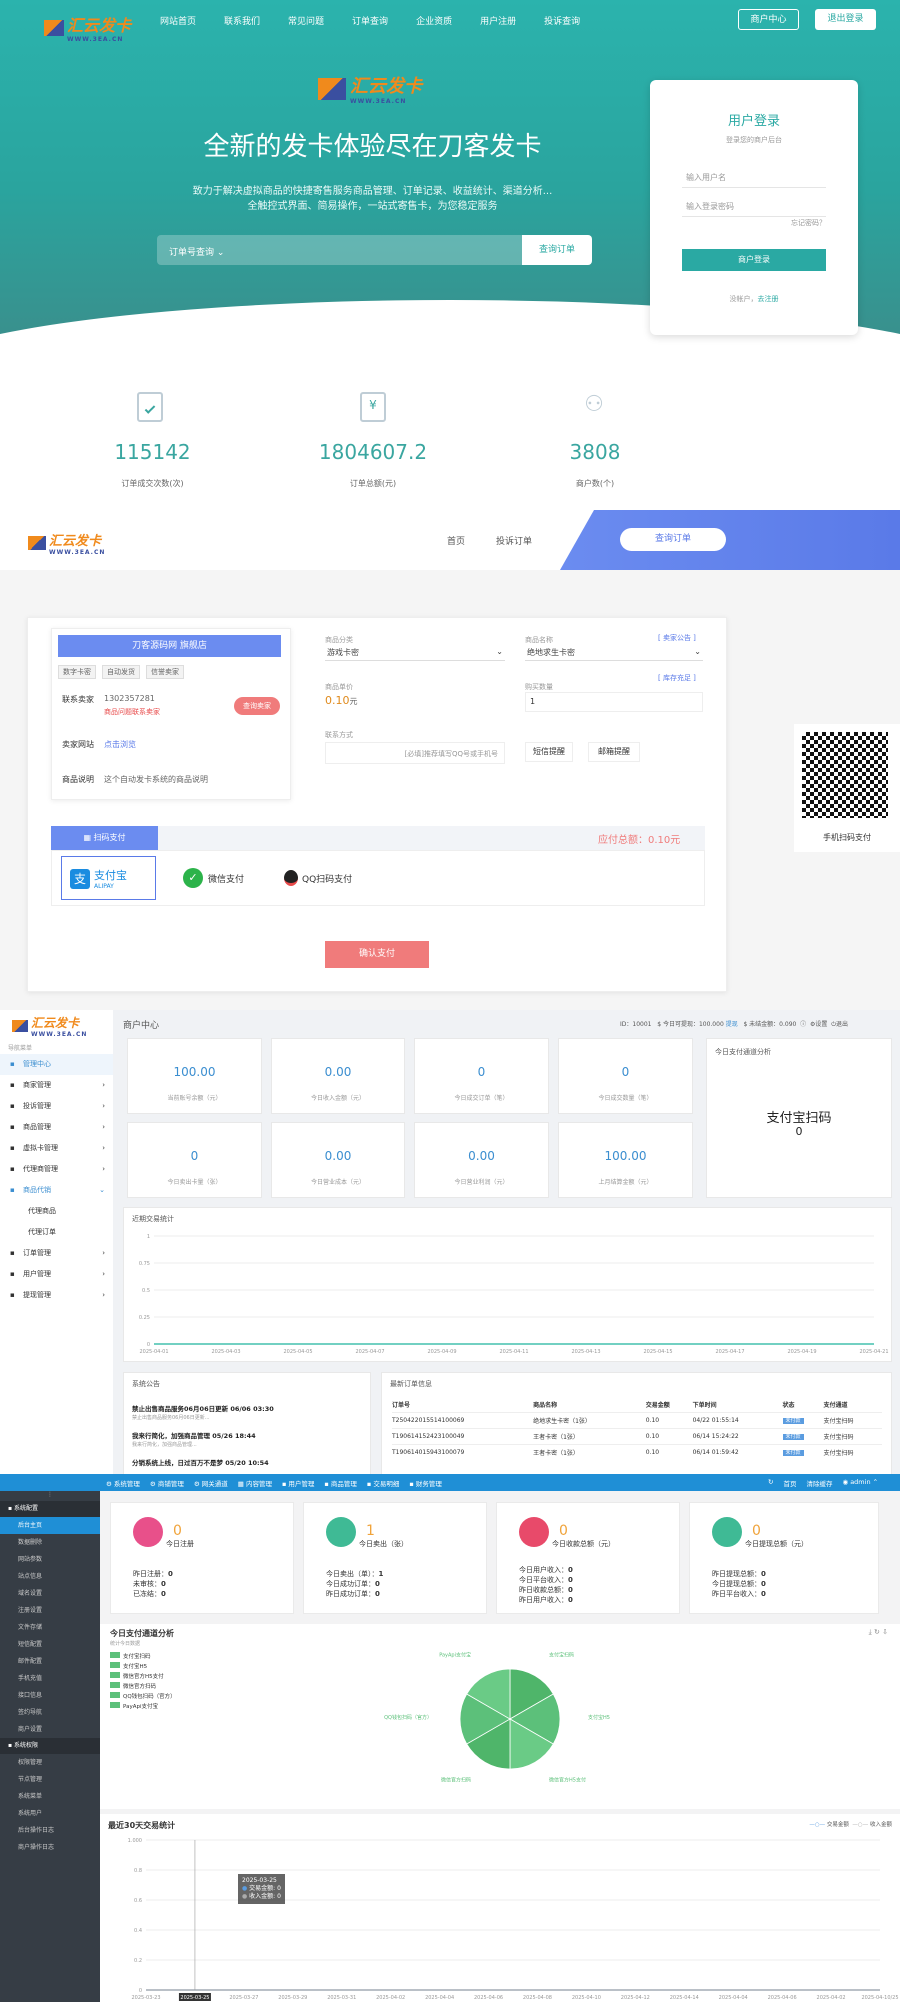  Describe the element at coordinates (211, 1483) in the screenshot. I see `admin-menu-gateway: ⚙ 网关通道` at that location.